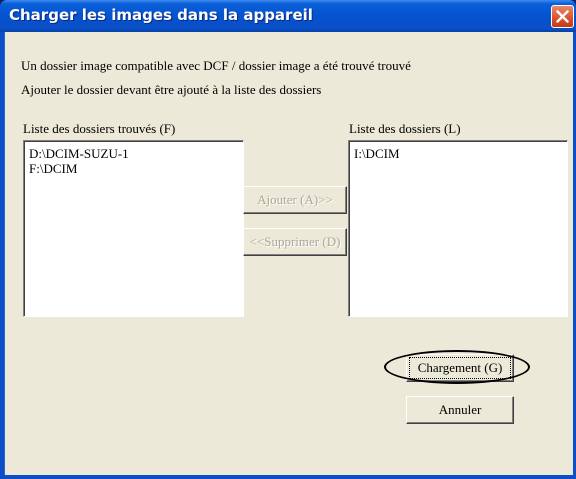 Image resolution: width=576 pixels, height=479 pixels. I want to click on window-title: Charger les images dans la appareil, so click(161, 15).